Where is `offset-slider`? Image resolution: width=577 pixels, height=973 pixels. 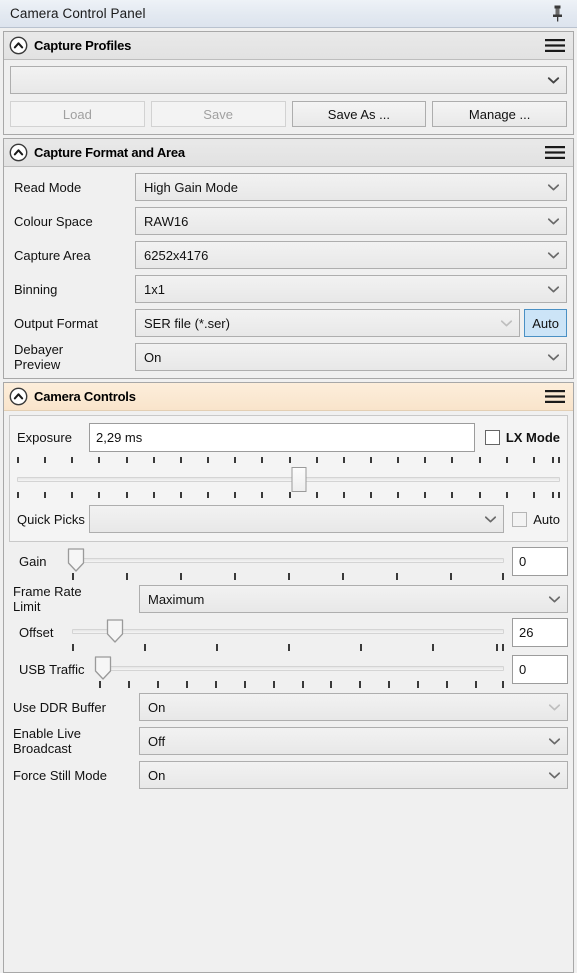 offset-slider is located at coordinates (288, 631).